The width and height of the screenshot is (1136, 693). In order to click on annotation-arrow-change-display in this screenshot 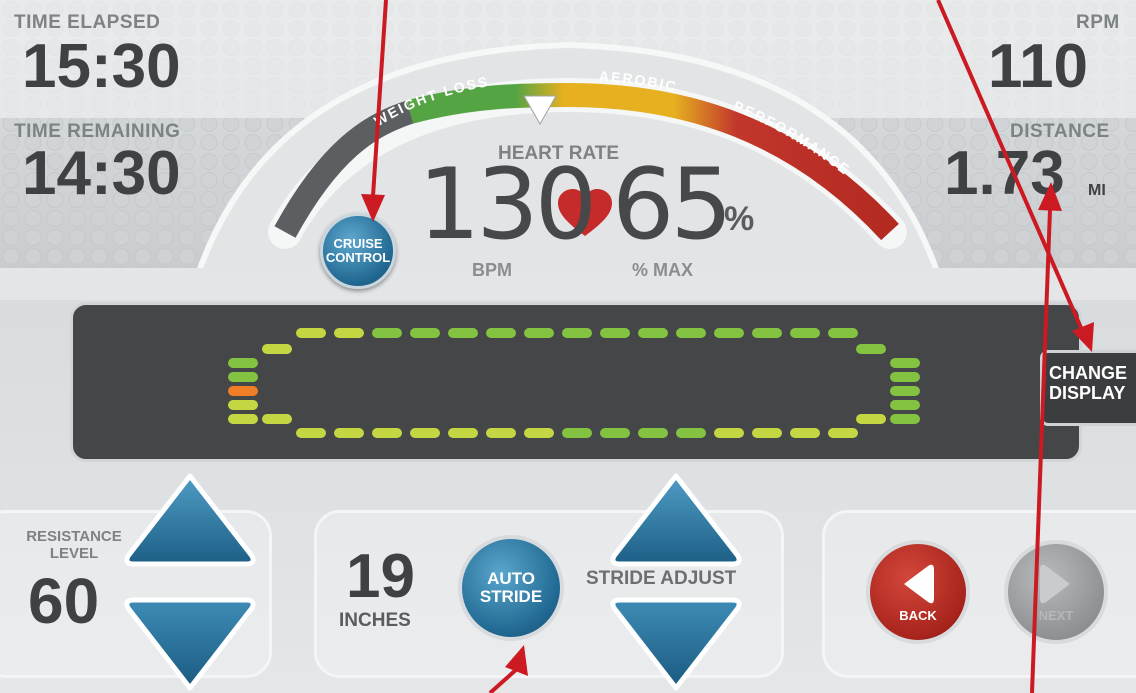, I will do `click(1015, 176)`.